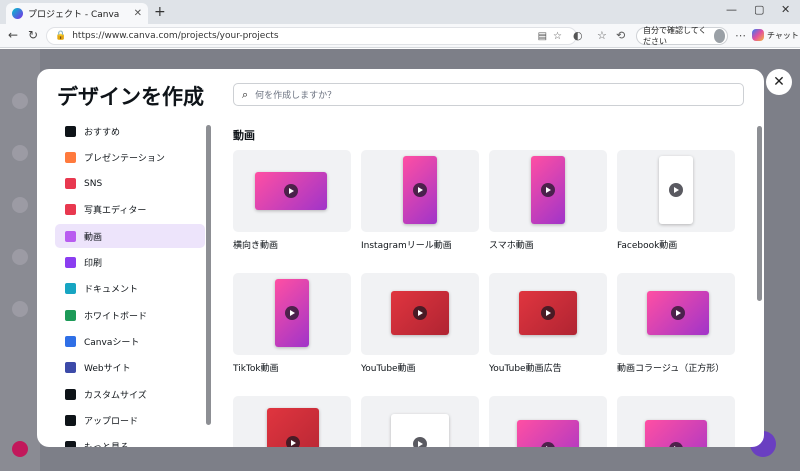 The width and height of the screenshot is (800, 471). Describe the element at coordinates (719, 36) in the screenshot. I see `avatar` at that location.